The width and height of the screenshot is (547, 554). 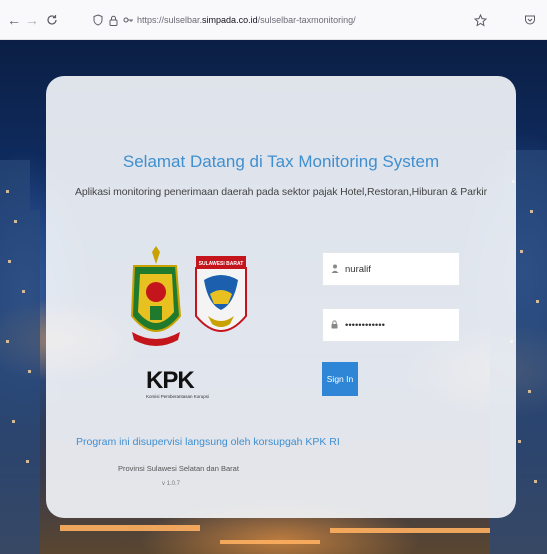 What do you see at coordinates (400, 269) in the screenshot?
I see `username-input` at bounding box center [400, 269].